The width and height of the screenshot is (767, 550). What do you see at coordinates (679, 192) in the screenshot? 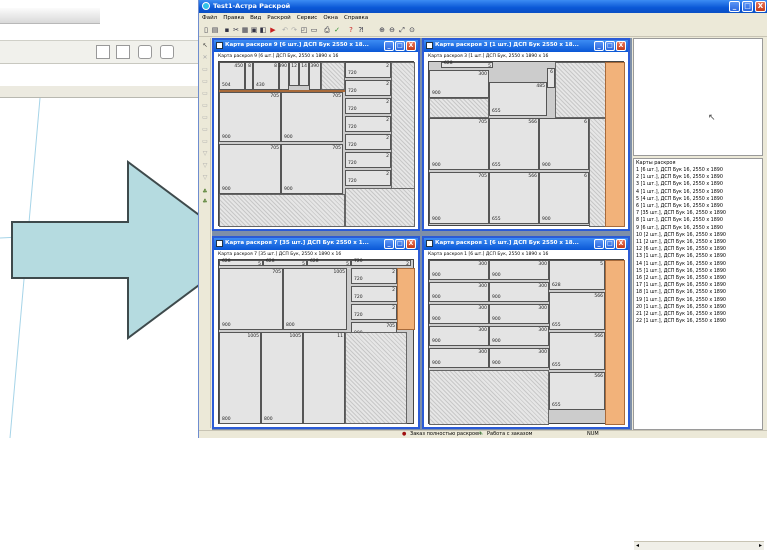
I see `list-item: 4 [1 шт.], ДСП Бук 16, 2550 x 1890` at bounding box center [679, 192].